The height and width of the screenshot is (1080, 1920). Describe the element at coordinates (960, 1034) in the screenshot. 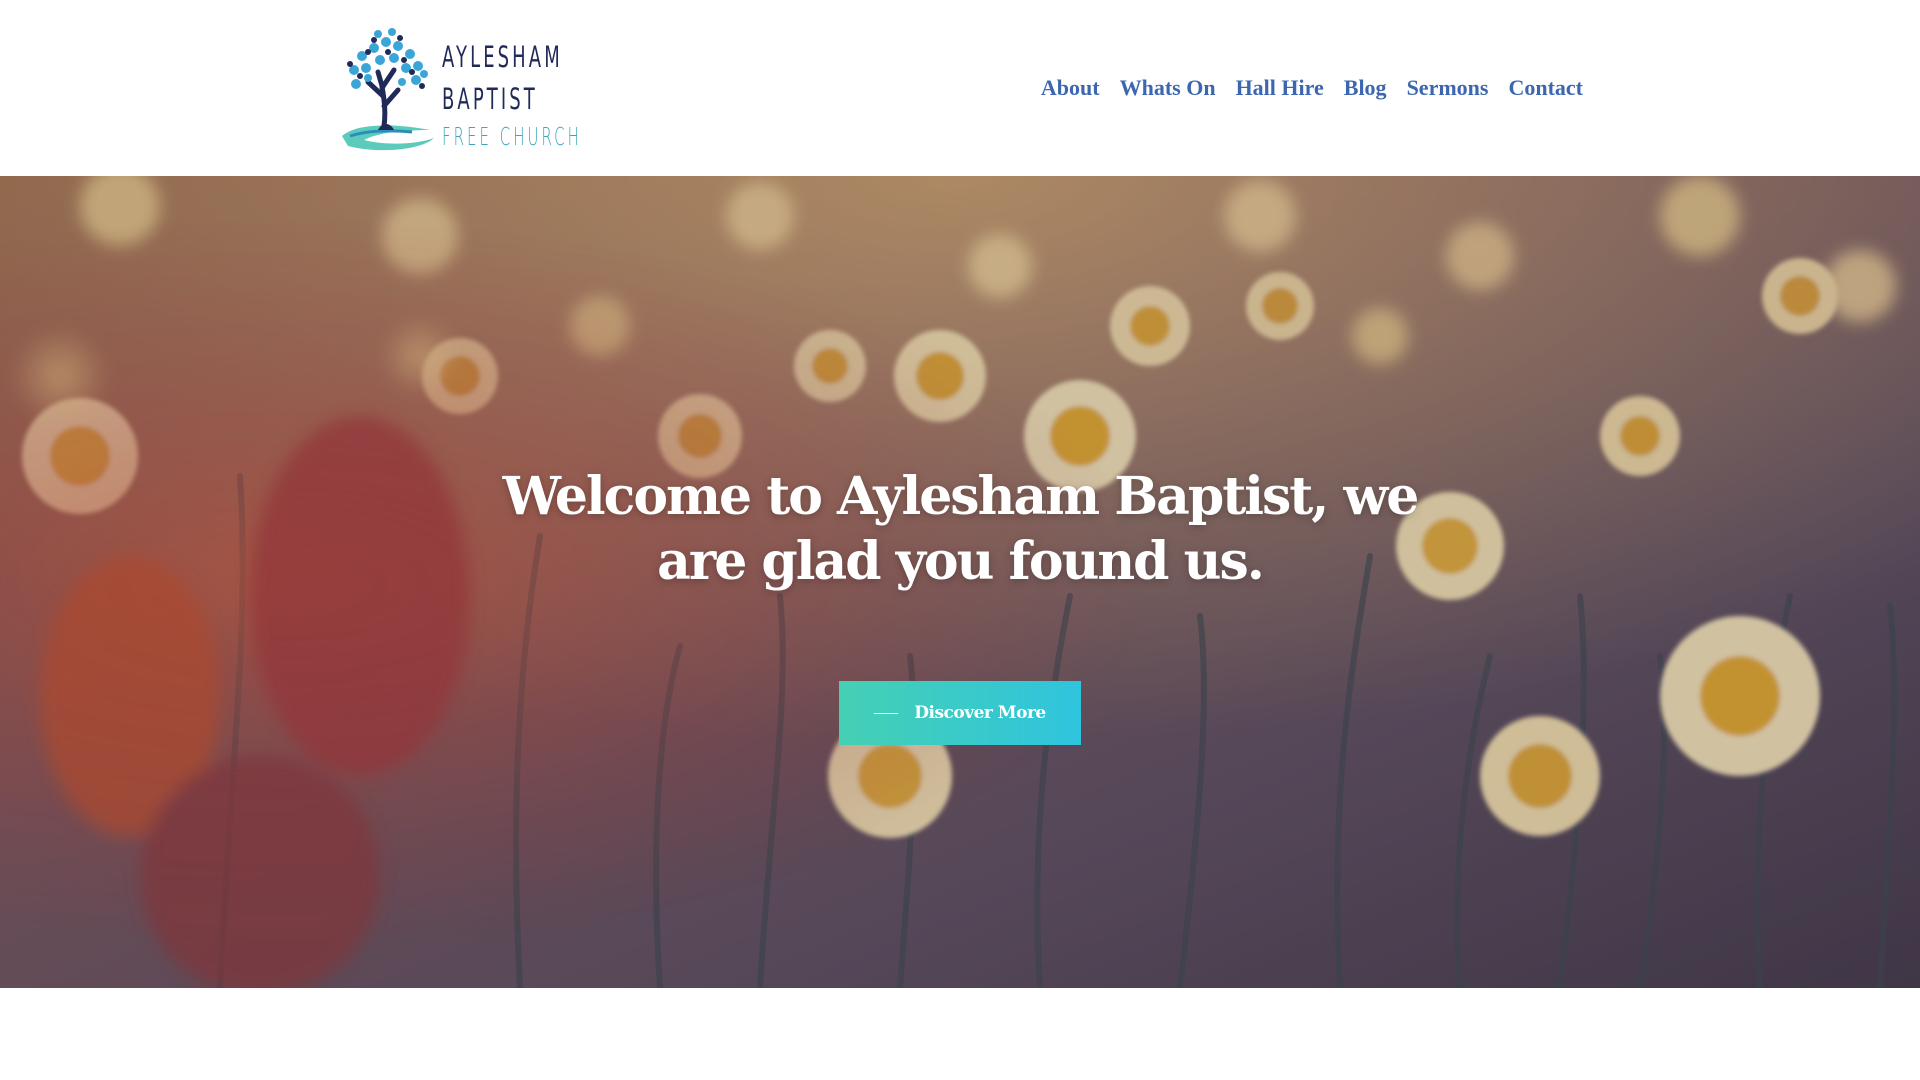

I see `content-area` at that location.